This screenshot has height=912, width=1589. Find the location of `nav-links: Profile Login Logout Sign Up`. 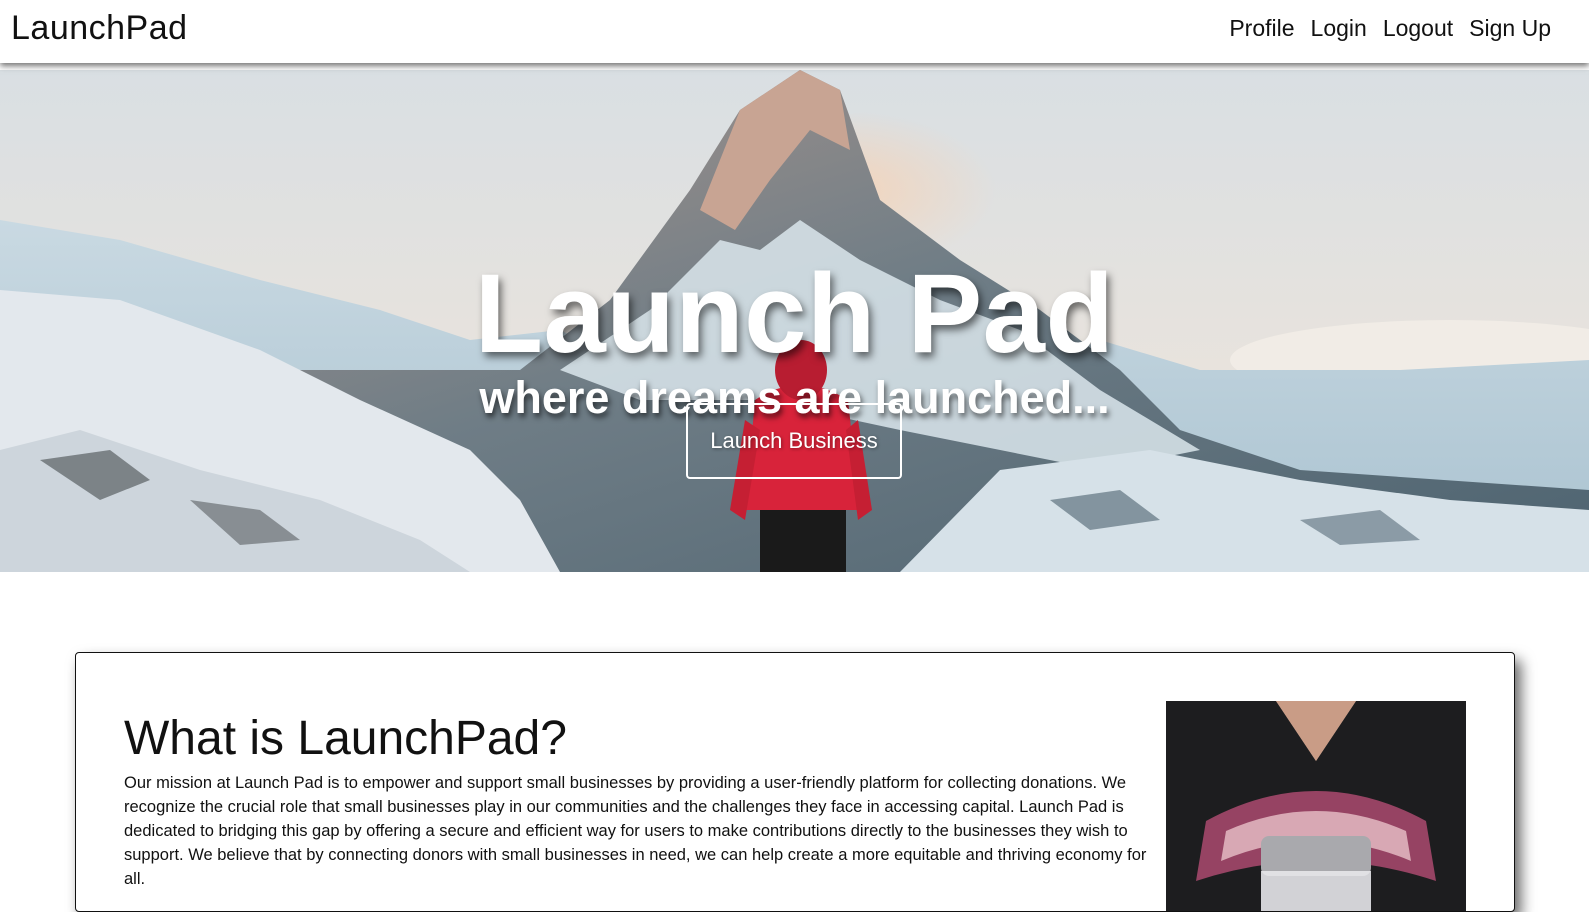

nav-links: Profile Login Logout Sign Up is located at coordinates (1390, 28).